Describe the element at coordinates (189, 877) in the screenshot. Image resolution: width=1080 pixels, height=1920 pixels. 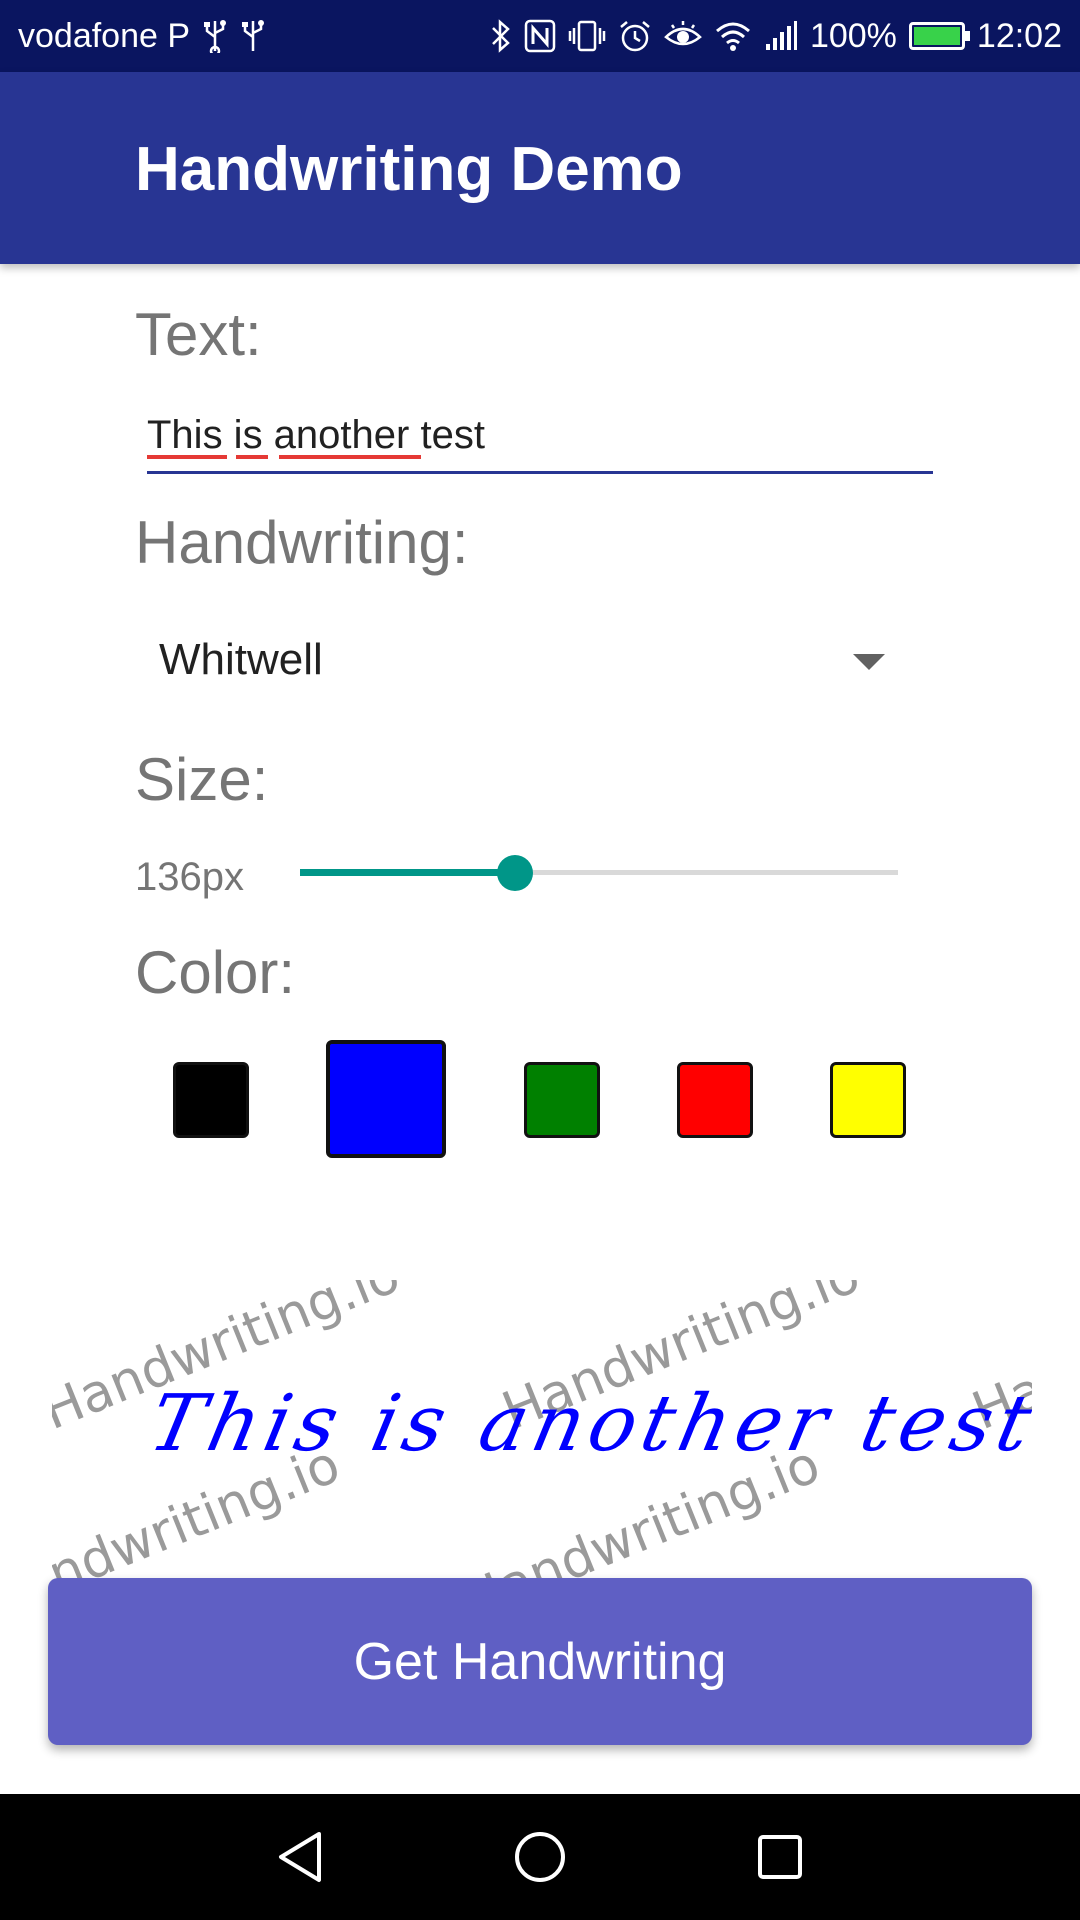
I see `size-value: 136px` at that location.